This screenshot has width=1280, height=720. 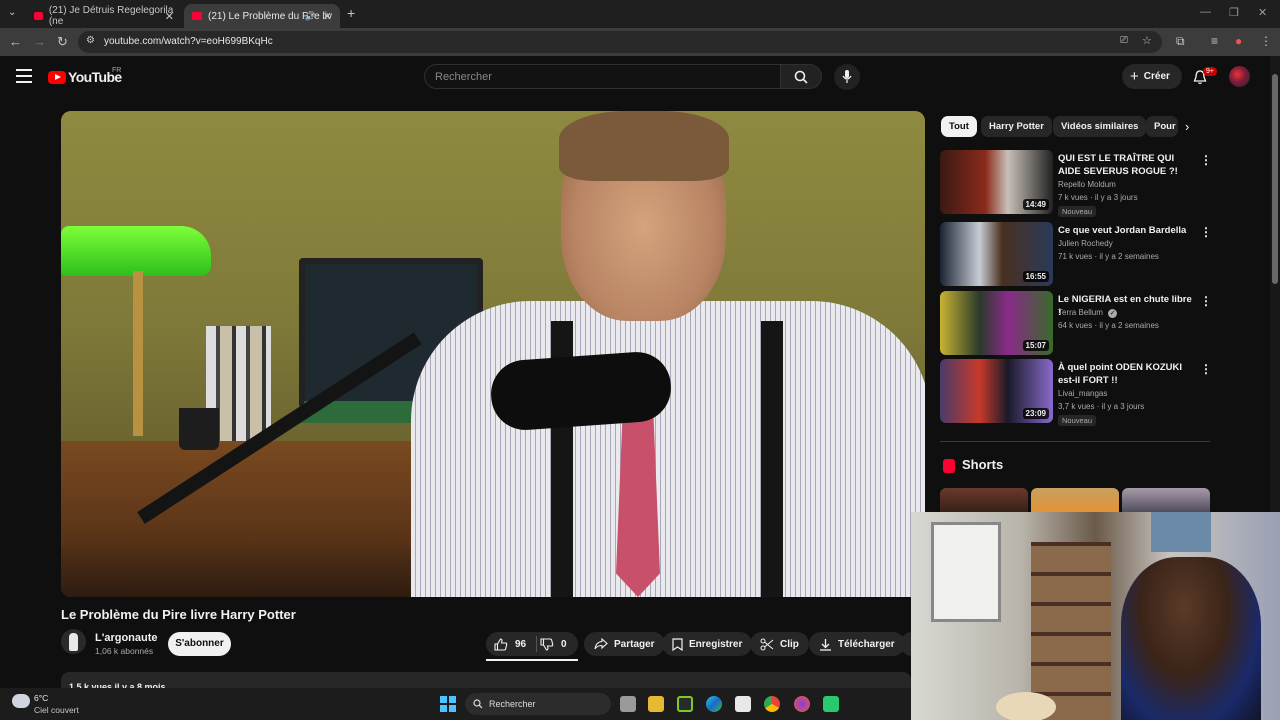 I want to click on maximize-icon: ❐, so click(x=1234, y=12).